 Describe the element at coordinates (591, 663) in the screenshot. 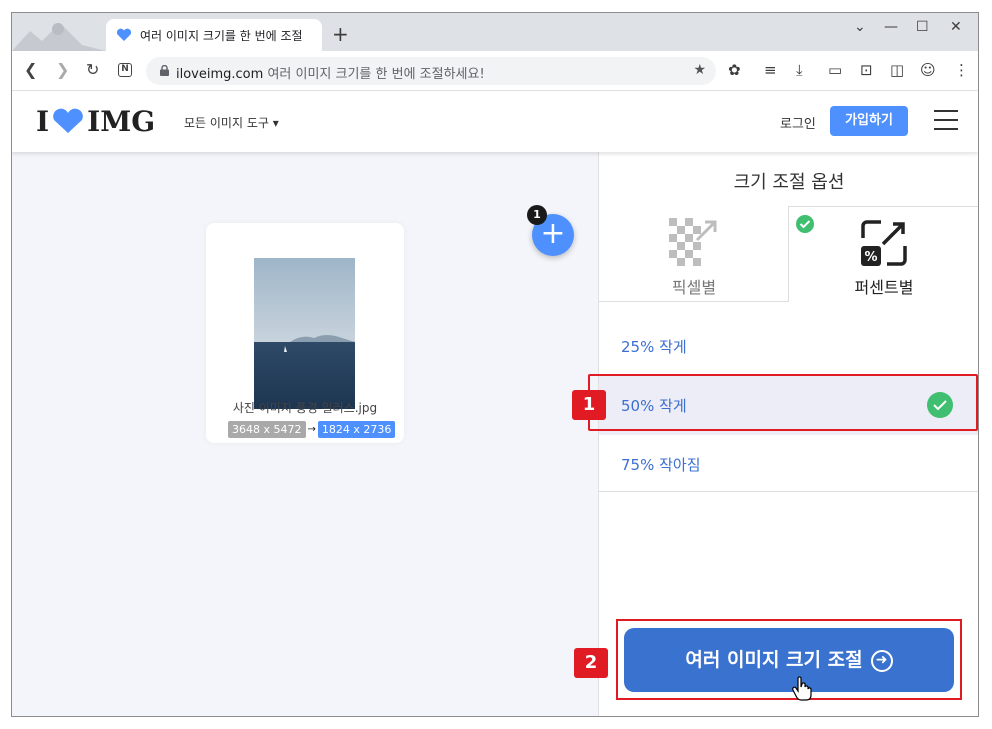

I see `step2-number: 2` at that location.